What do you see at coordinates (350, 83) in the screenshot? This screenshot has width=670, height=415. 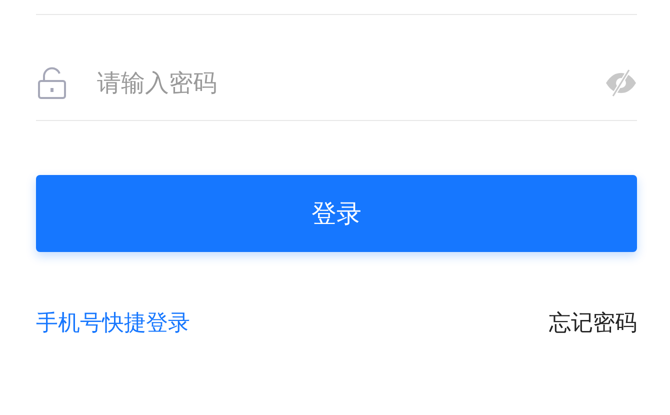 I see `password-field: 请输入密码` at bounding box center [350, 83].